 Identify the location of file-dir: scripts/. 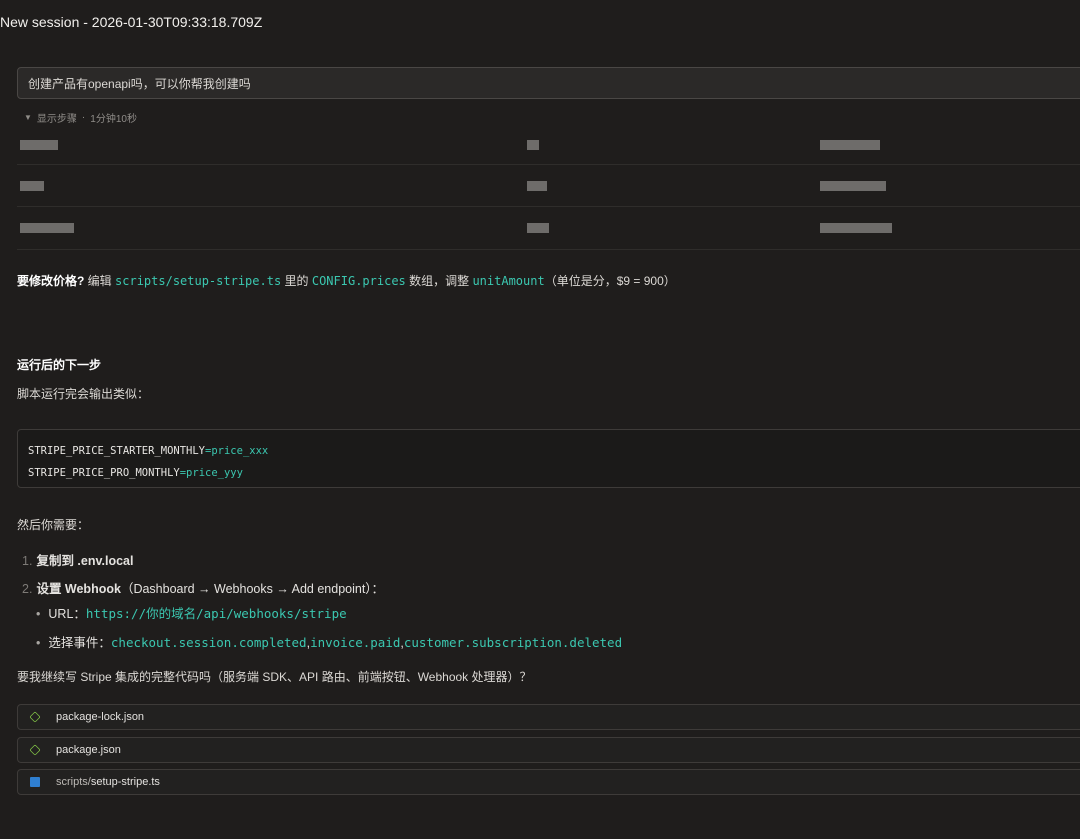
(73, 782).